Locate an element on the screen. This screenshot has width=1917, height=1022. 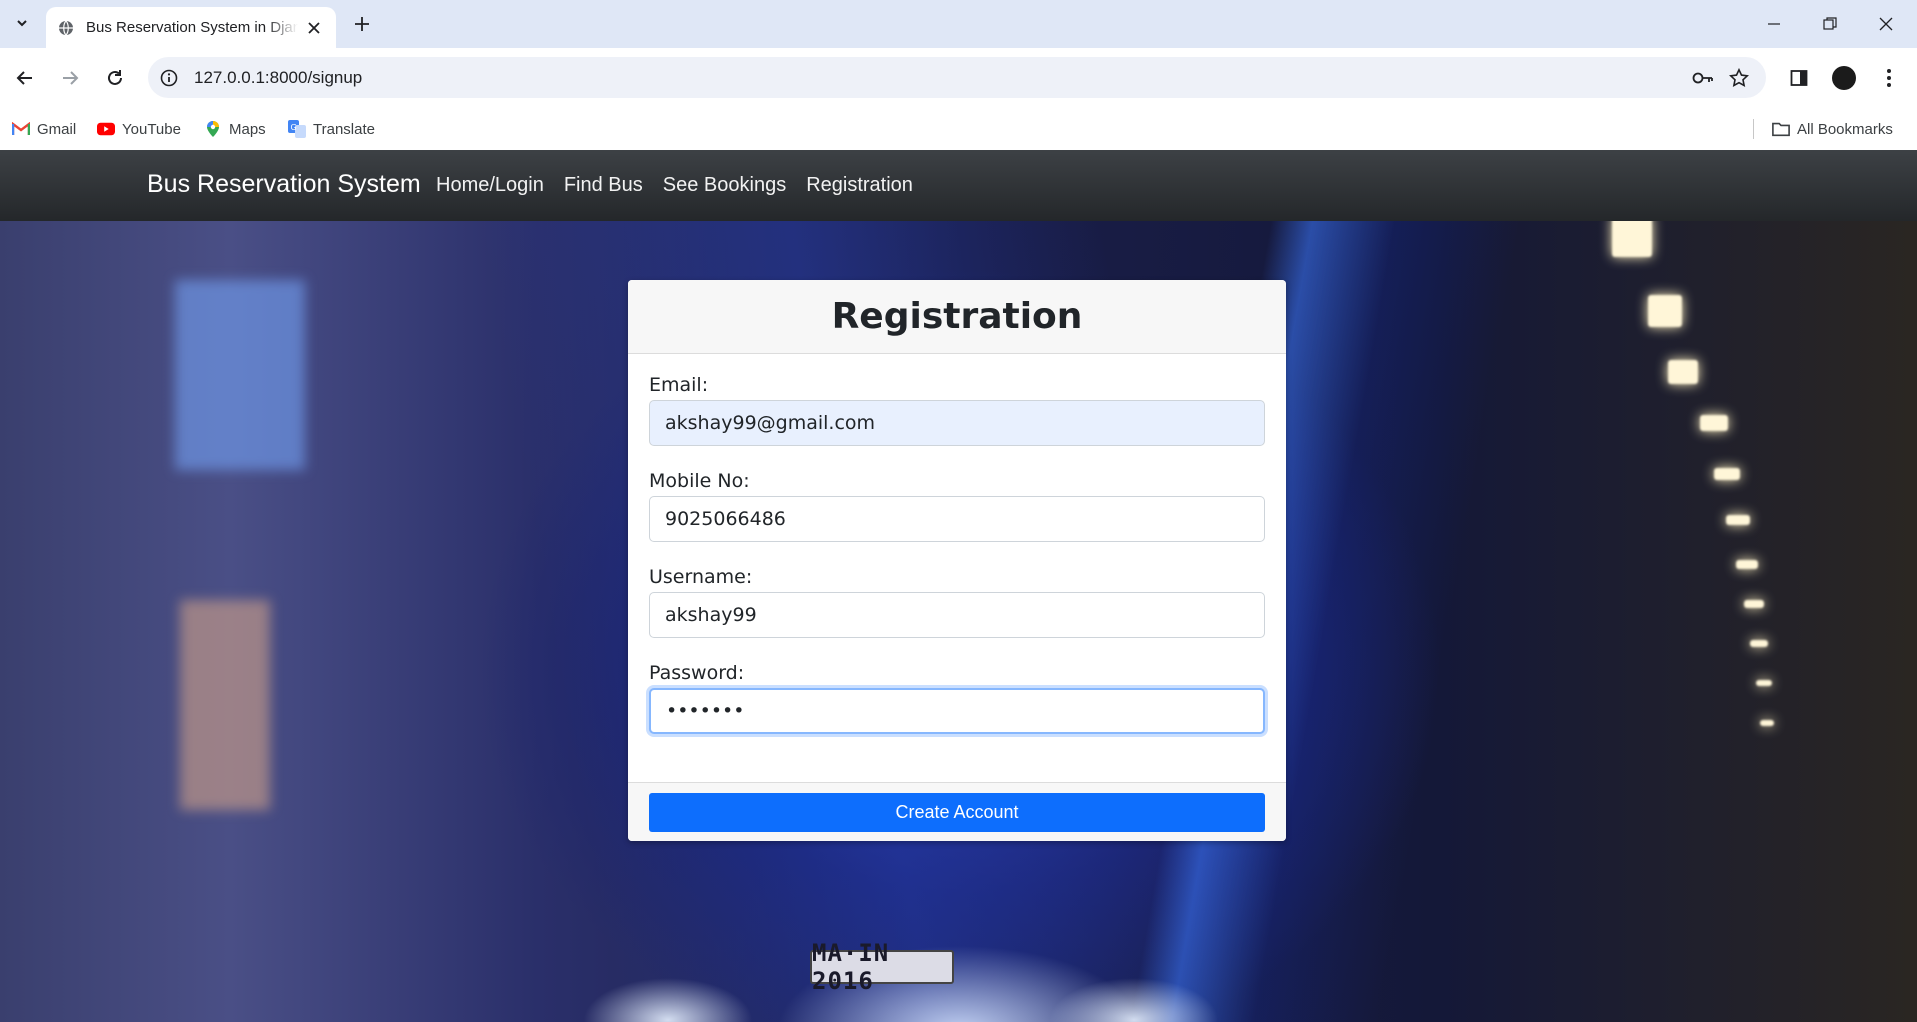
username-field is located at coordinates (957, 615).